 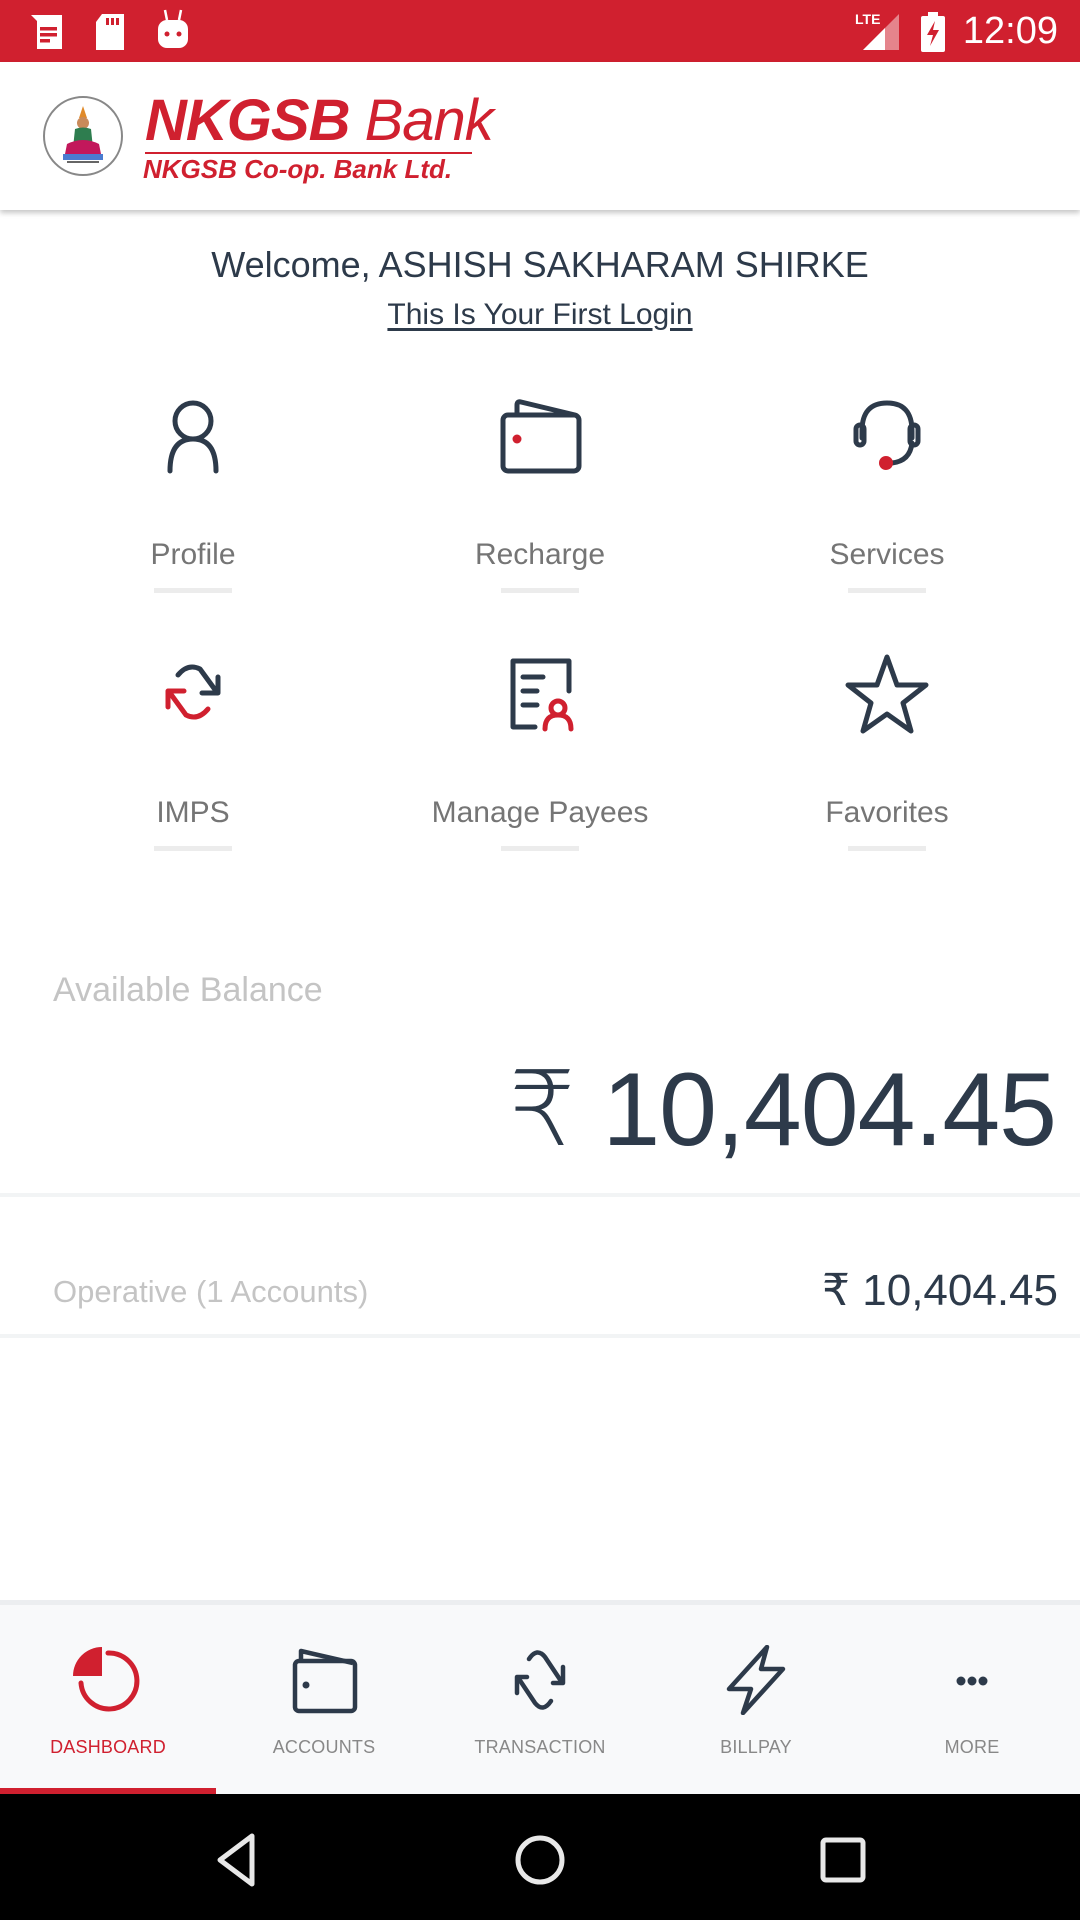 What do you see at coordinates (188, 990) in the screenshot?
I see `available-balance-label: Available Balance` at bounding box center [188, 990].